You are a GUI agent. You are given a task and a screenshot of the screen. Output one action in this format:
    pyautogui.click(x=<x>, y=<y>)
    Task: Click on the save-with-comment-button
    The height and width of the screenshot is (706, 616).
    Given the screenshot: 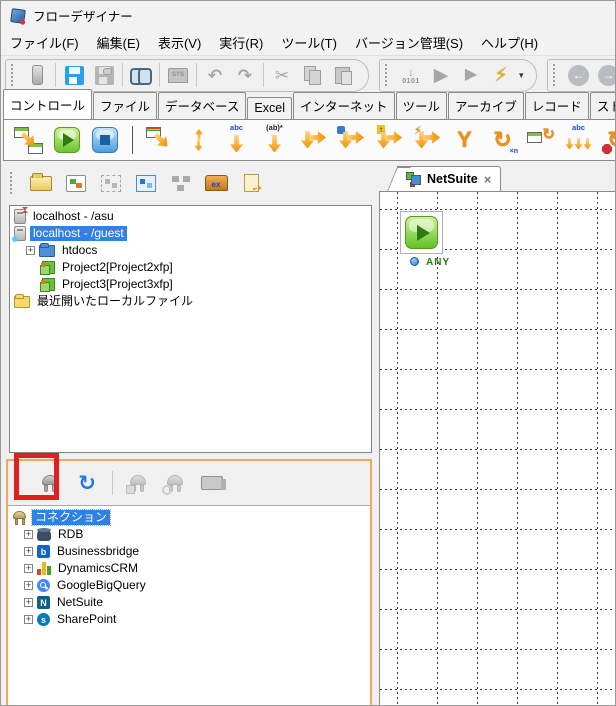 What is the action you would take?
    pyautogui.click(x=104, y=75)
    